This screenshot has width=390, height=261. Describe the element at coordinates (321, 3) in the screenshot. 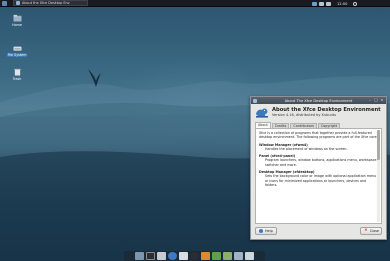

I see `volume-icon` at that location.